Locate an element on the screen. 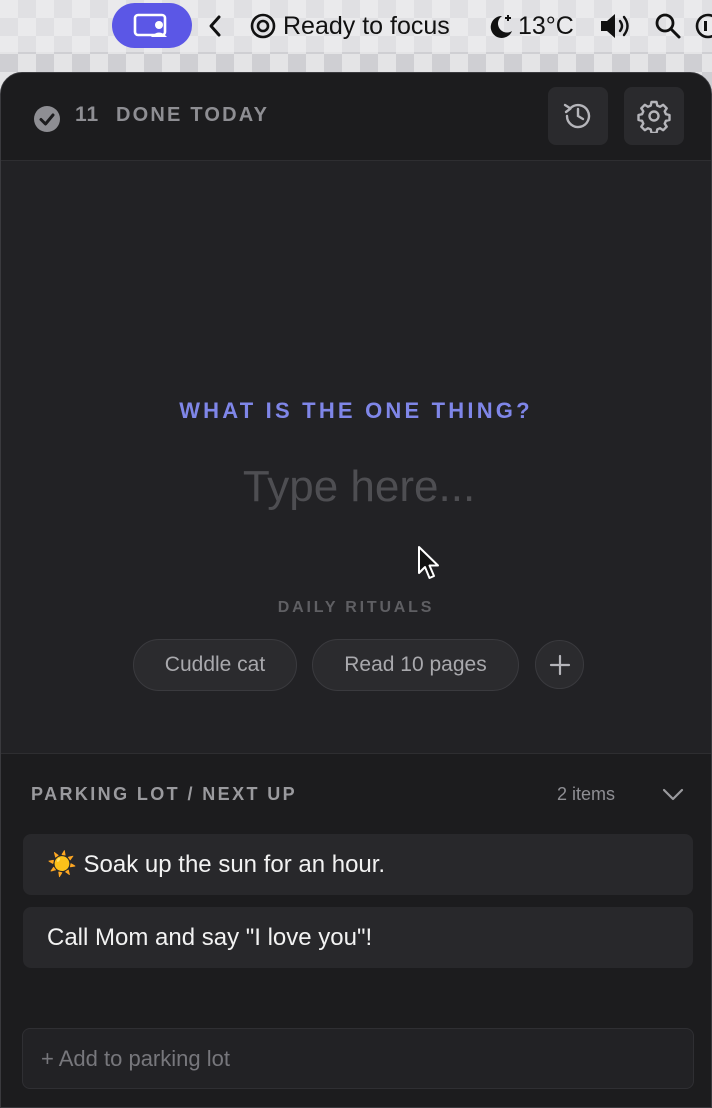 This screenshot has height=1108, width=712. record-icon is located at coordinates (703, 26).